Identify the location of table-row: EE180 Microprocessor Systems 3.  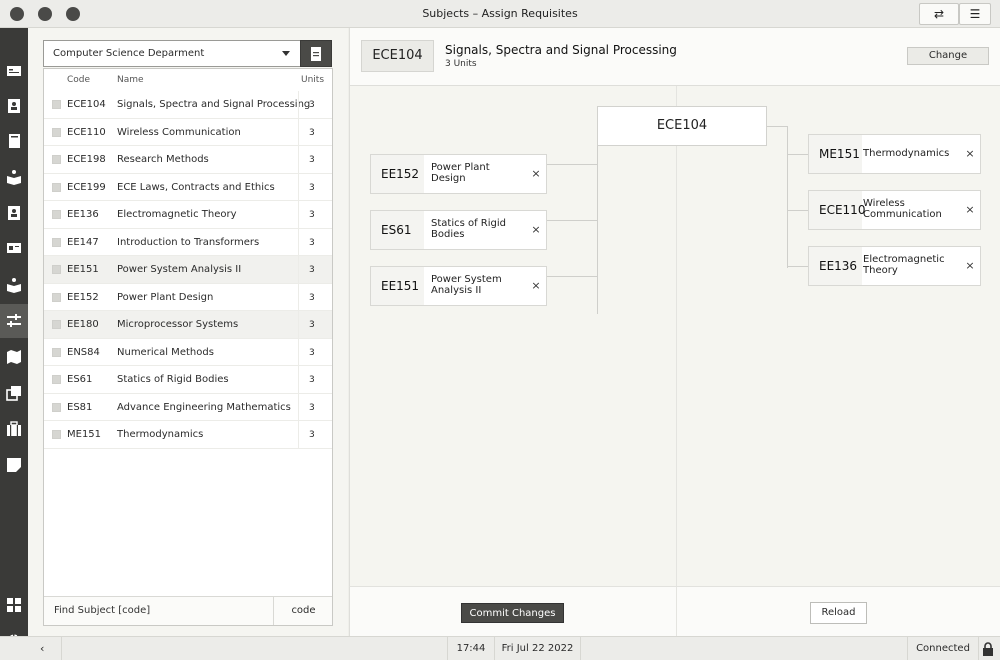
(188, 325).